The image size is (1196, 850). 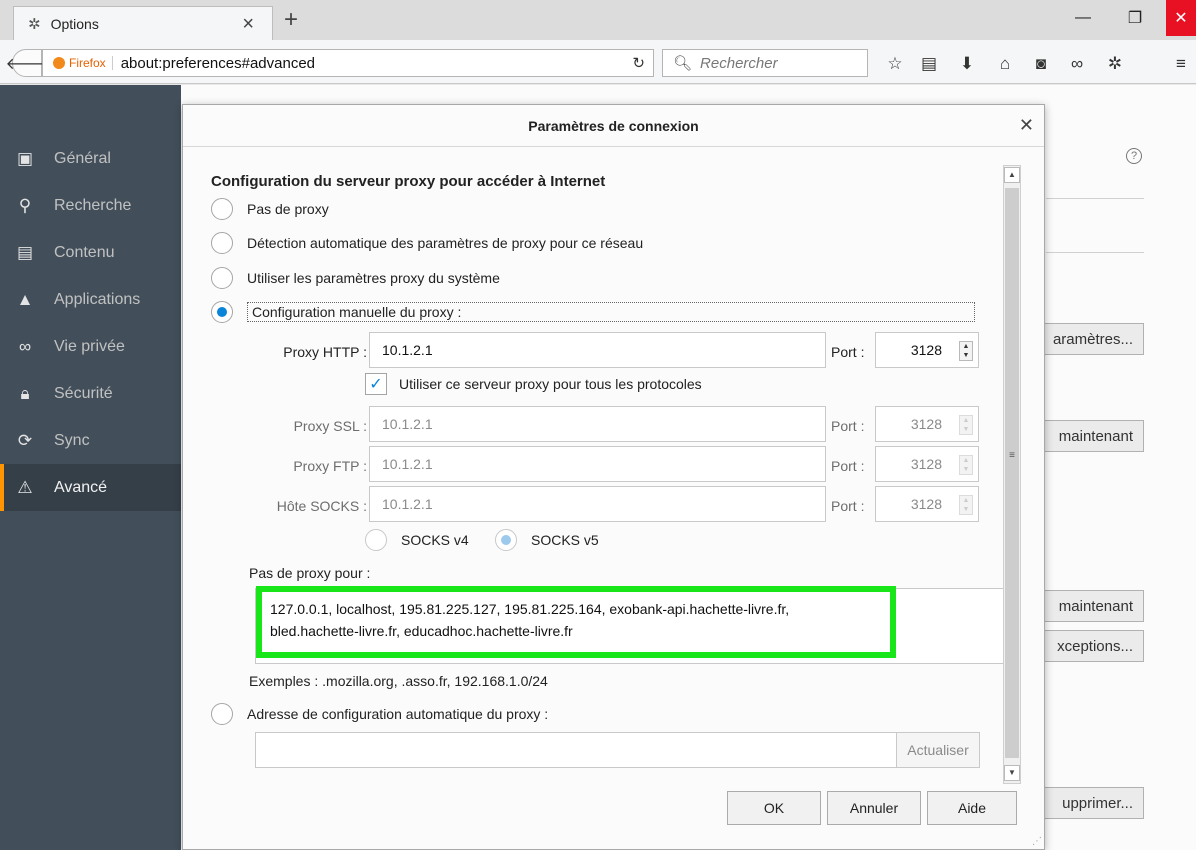 What do you see at coordinates (848, 426) in the screenshot?
I see `ssl-port-label: Port :` at bounding box center [848, 426].